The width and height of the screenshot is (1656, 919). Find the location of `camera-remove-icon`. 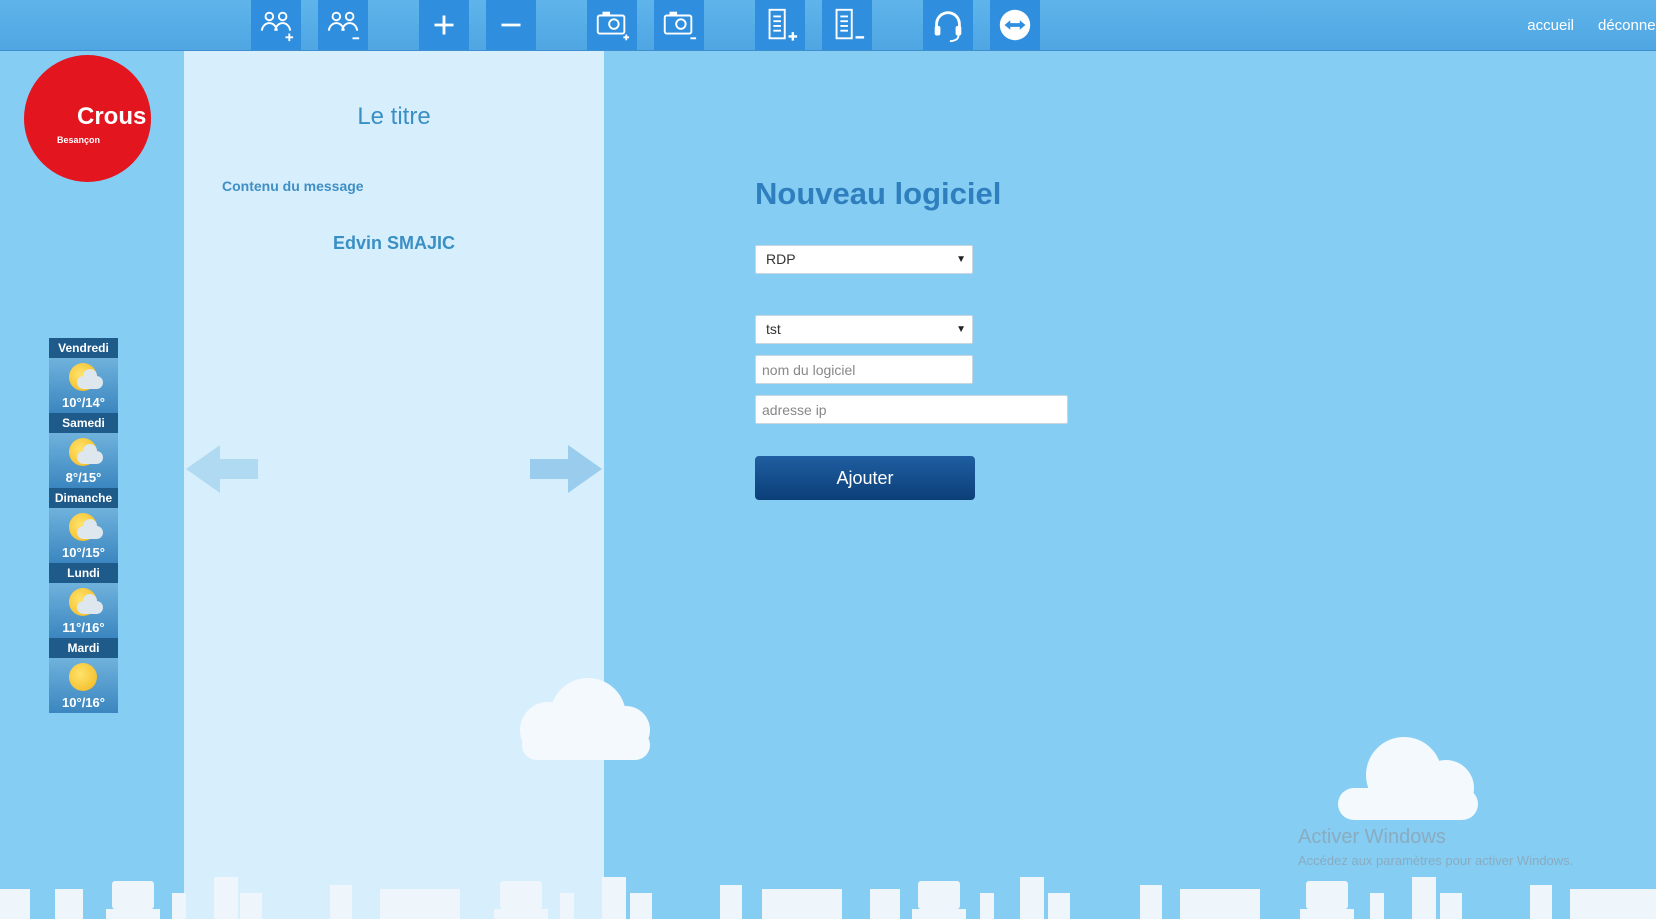

camera-remove-icon is located at coordinates (679, 25).